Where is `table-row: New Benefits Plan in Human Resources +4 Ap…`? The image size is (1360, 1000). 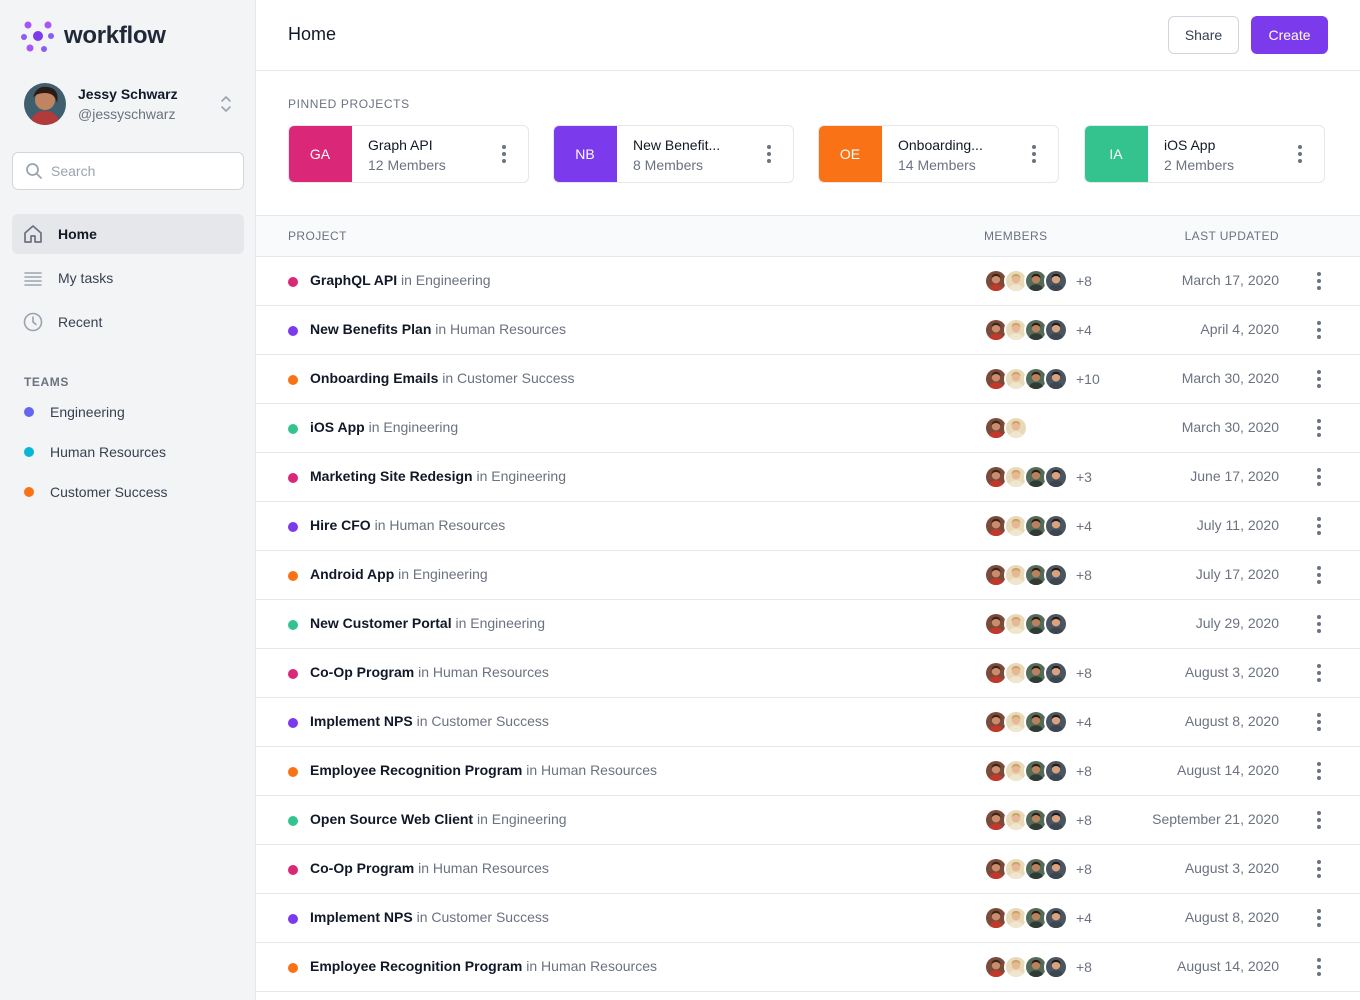 table-row: New Benefits Plan in Human Resources +4 Ap… is located at coordinates (808, 330).